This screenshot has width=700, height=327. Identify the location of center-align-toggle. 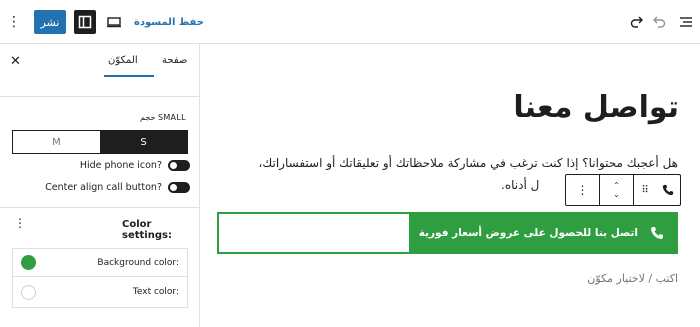
(179, 187).